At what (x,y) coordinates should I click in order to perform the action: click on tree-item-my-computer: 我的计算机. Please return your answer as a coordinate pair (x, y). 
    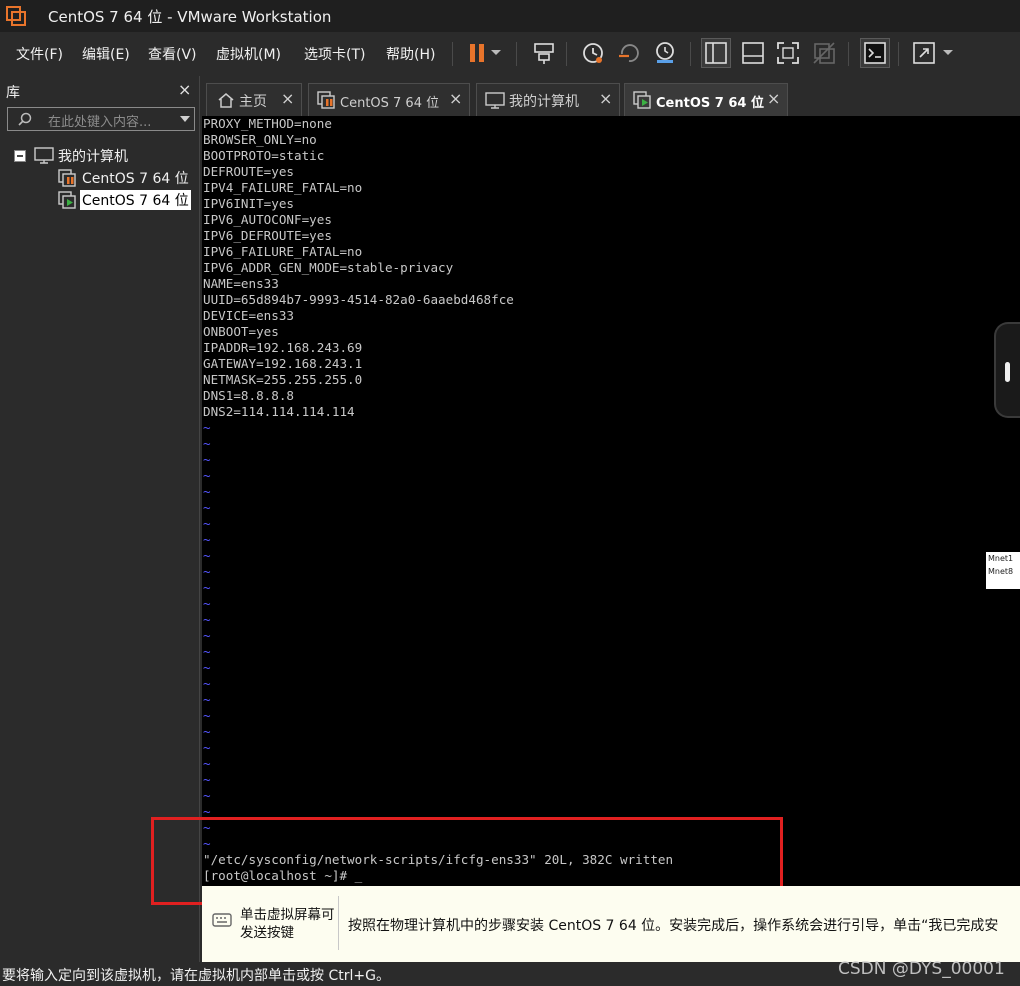
    Looking at the image, I should click on (104, 156).